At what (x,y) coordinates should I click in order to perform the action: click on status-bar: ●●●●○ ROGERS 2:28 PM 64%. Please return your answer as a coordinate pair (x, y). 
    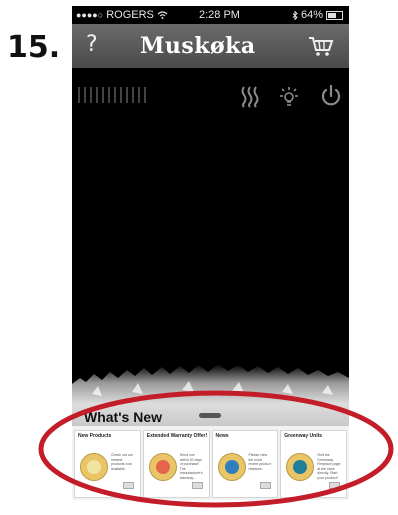
    Looking at the image, I should click on (210, 15).